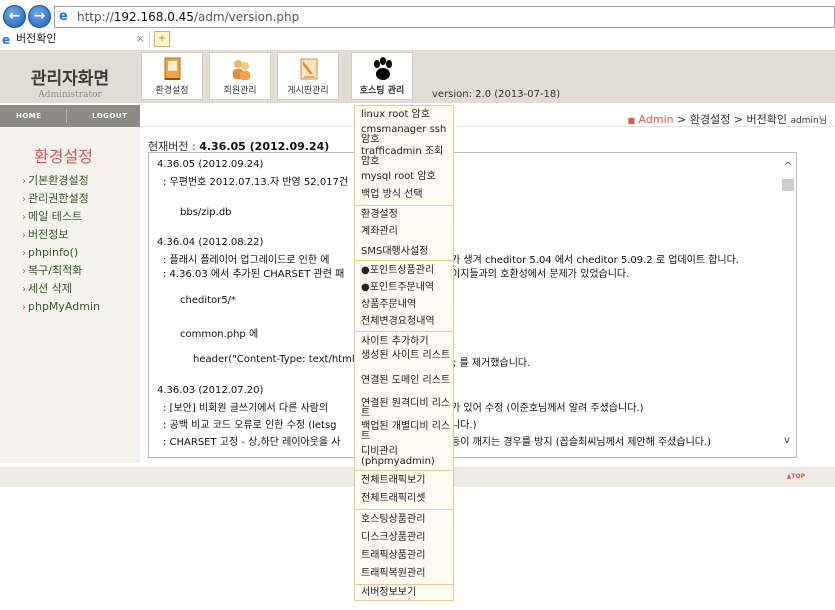 The image size is (835, 610). I want to click on dropdown-item: 백업된 개별디비 리스트, so click(407, 432).